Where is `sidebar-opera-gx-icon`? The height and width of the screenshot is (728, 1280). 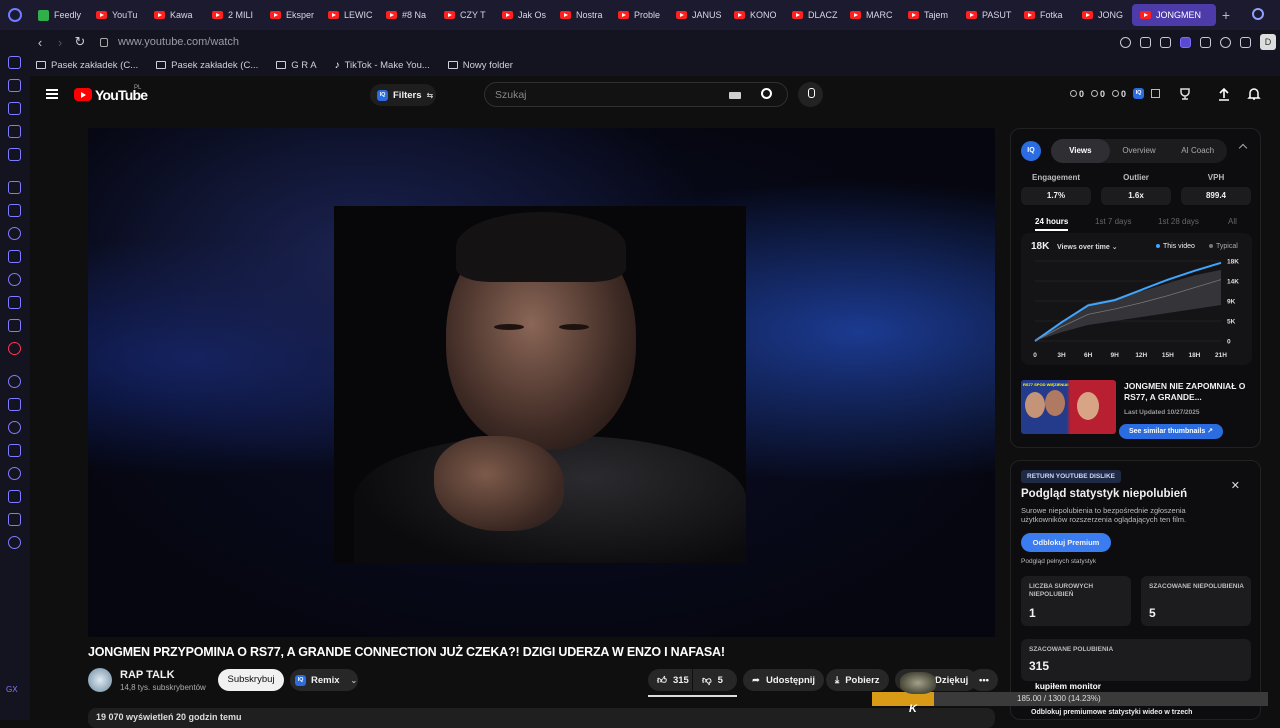 sidebar-opera-gx-icon is located at coordinates (14, 348).